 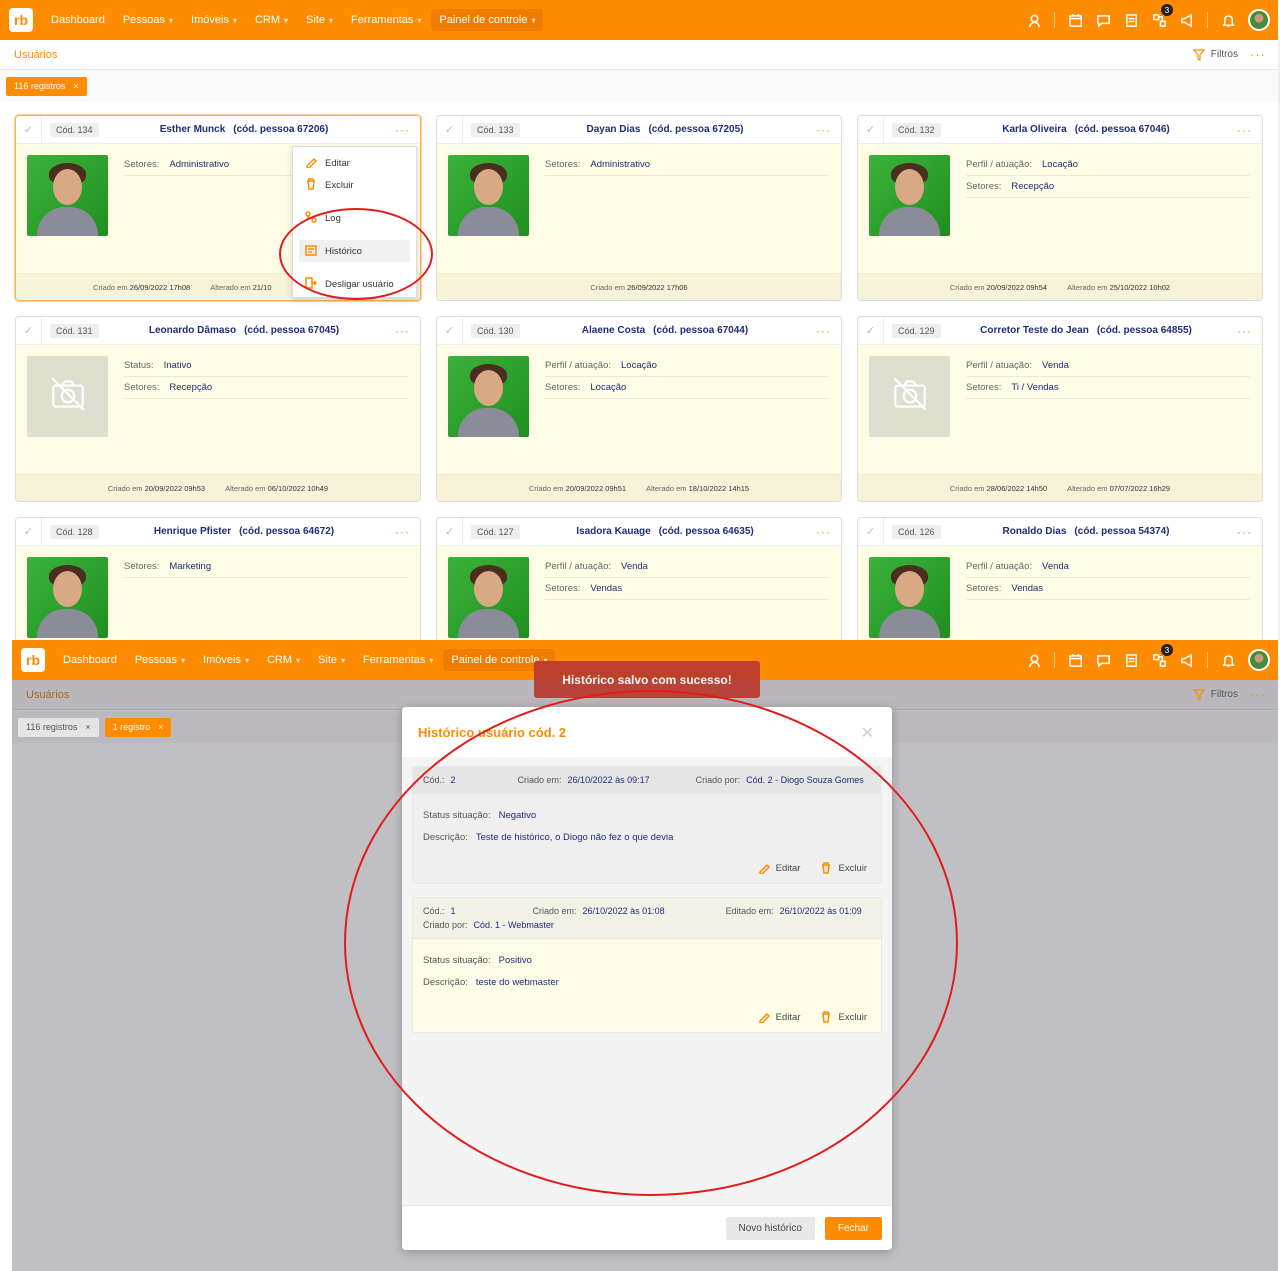 I want to click on filters-button: Filtros, so click(x=1215, y=54).